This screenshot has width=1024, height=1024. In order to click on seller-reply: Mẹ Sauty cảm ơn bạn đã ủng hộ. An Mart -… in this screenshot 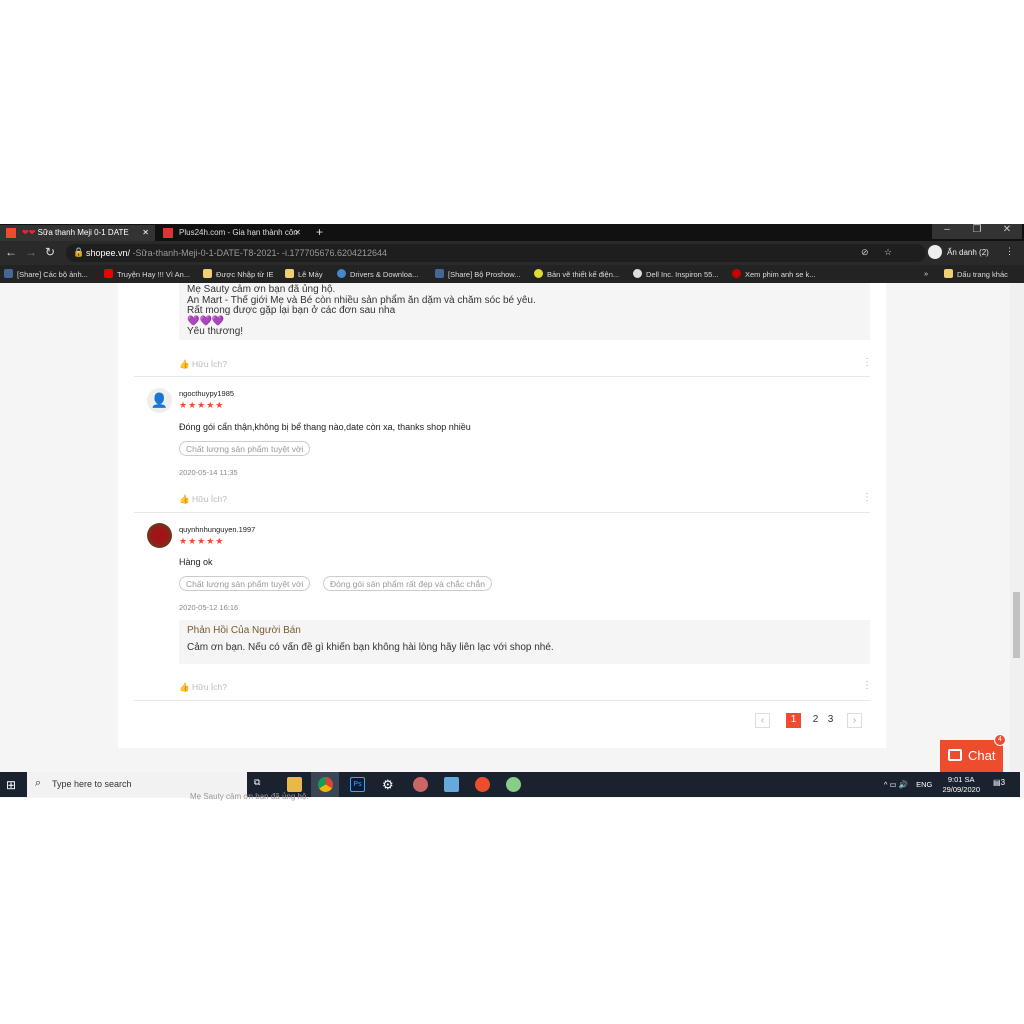, I will do `click(524, 311)`.